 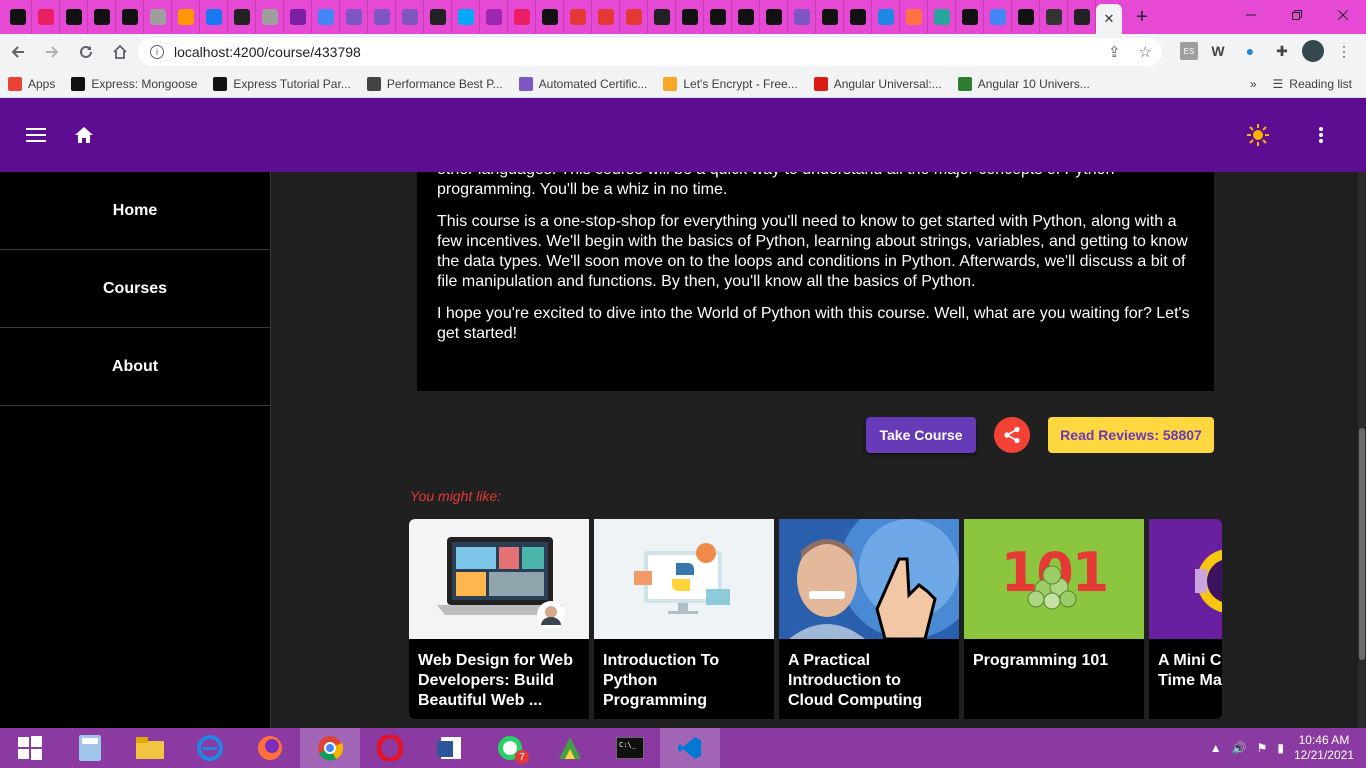 I want to click on firefox-icon, so click(x=270, y=748).